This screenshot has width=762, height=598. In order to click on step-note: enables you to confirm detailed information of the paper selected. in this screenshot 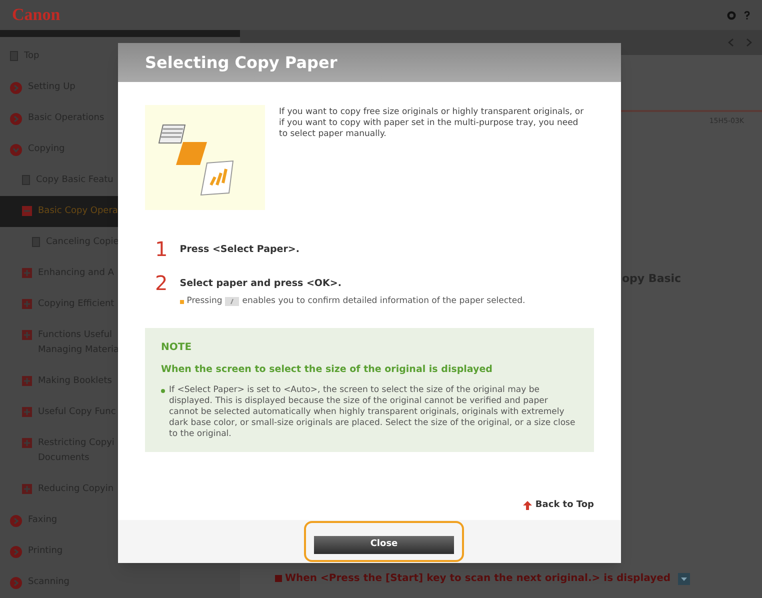, I will do `click(384, 301)`.